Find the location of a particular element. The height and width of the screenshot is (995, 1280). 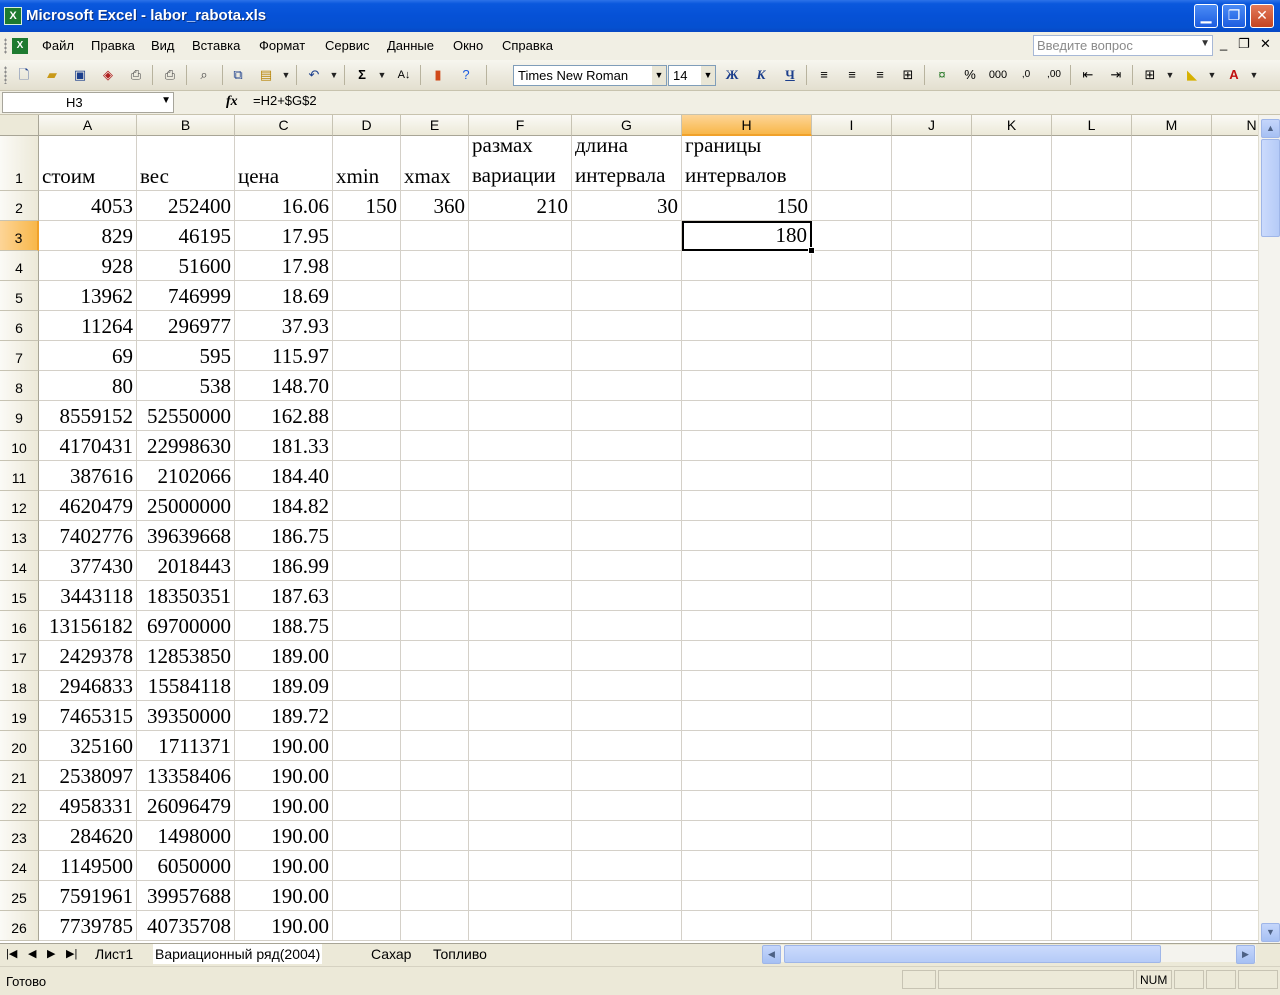

row-header-13: 13 is located at coordinates (19, 536).